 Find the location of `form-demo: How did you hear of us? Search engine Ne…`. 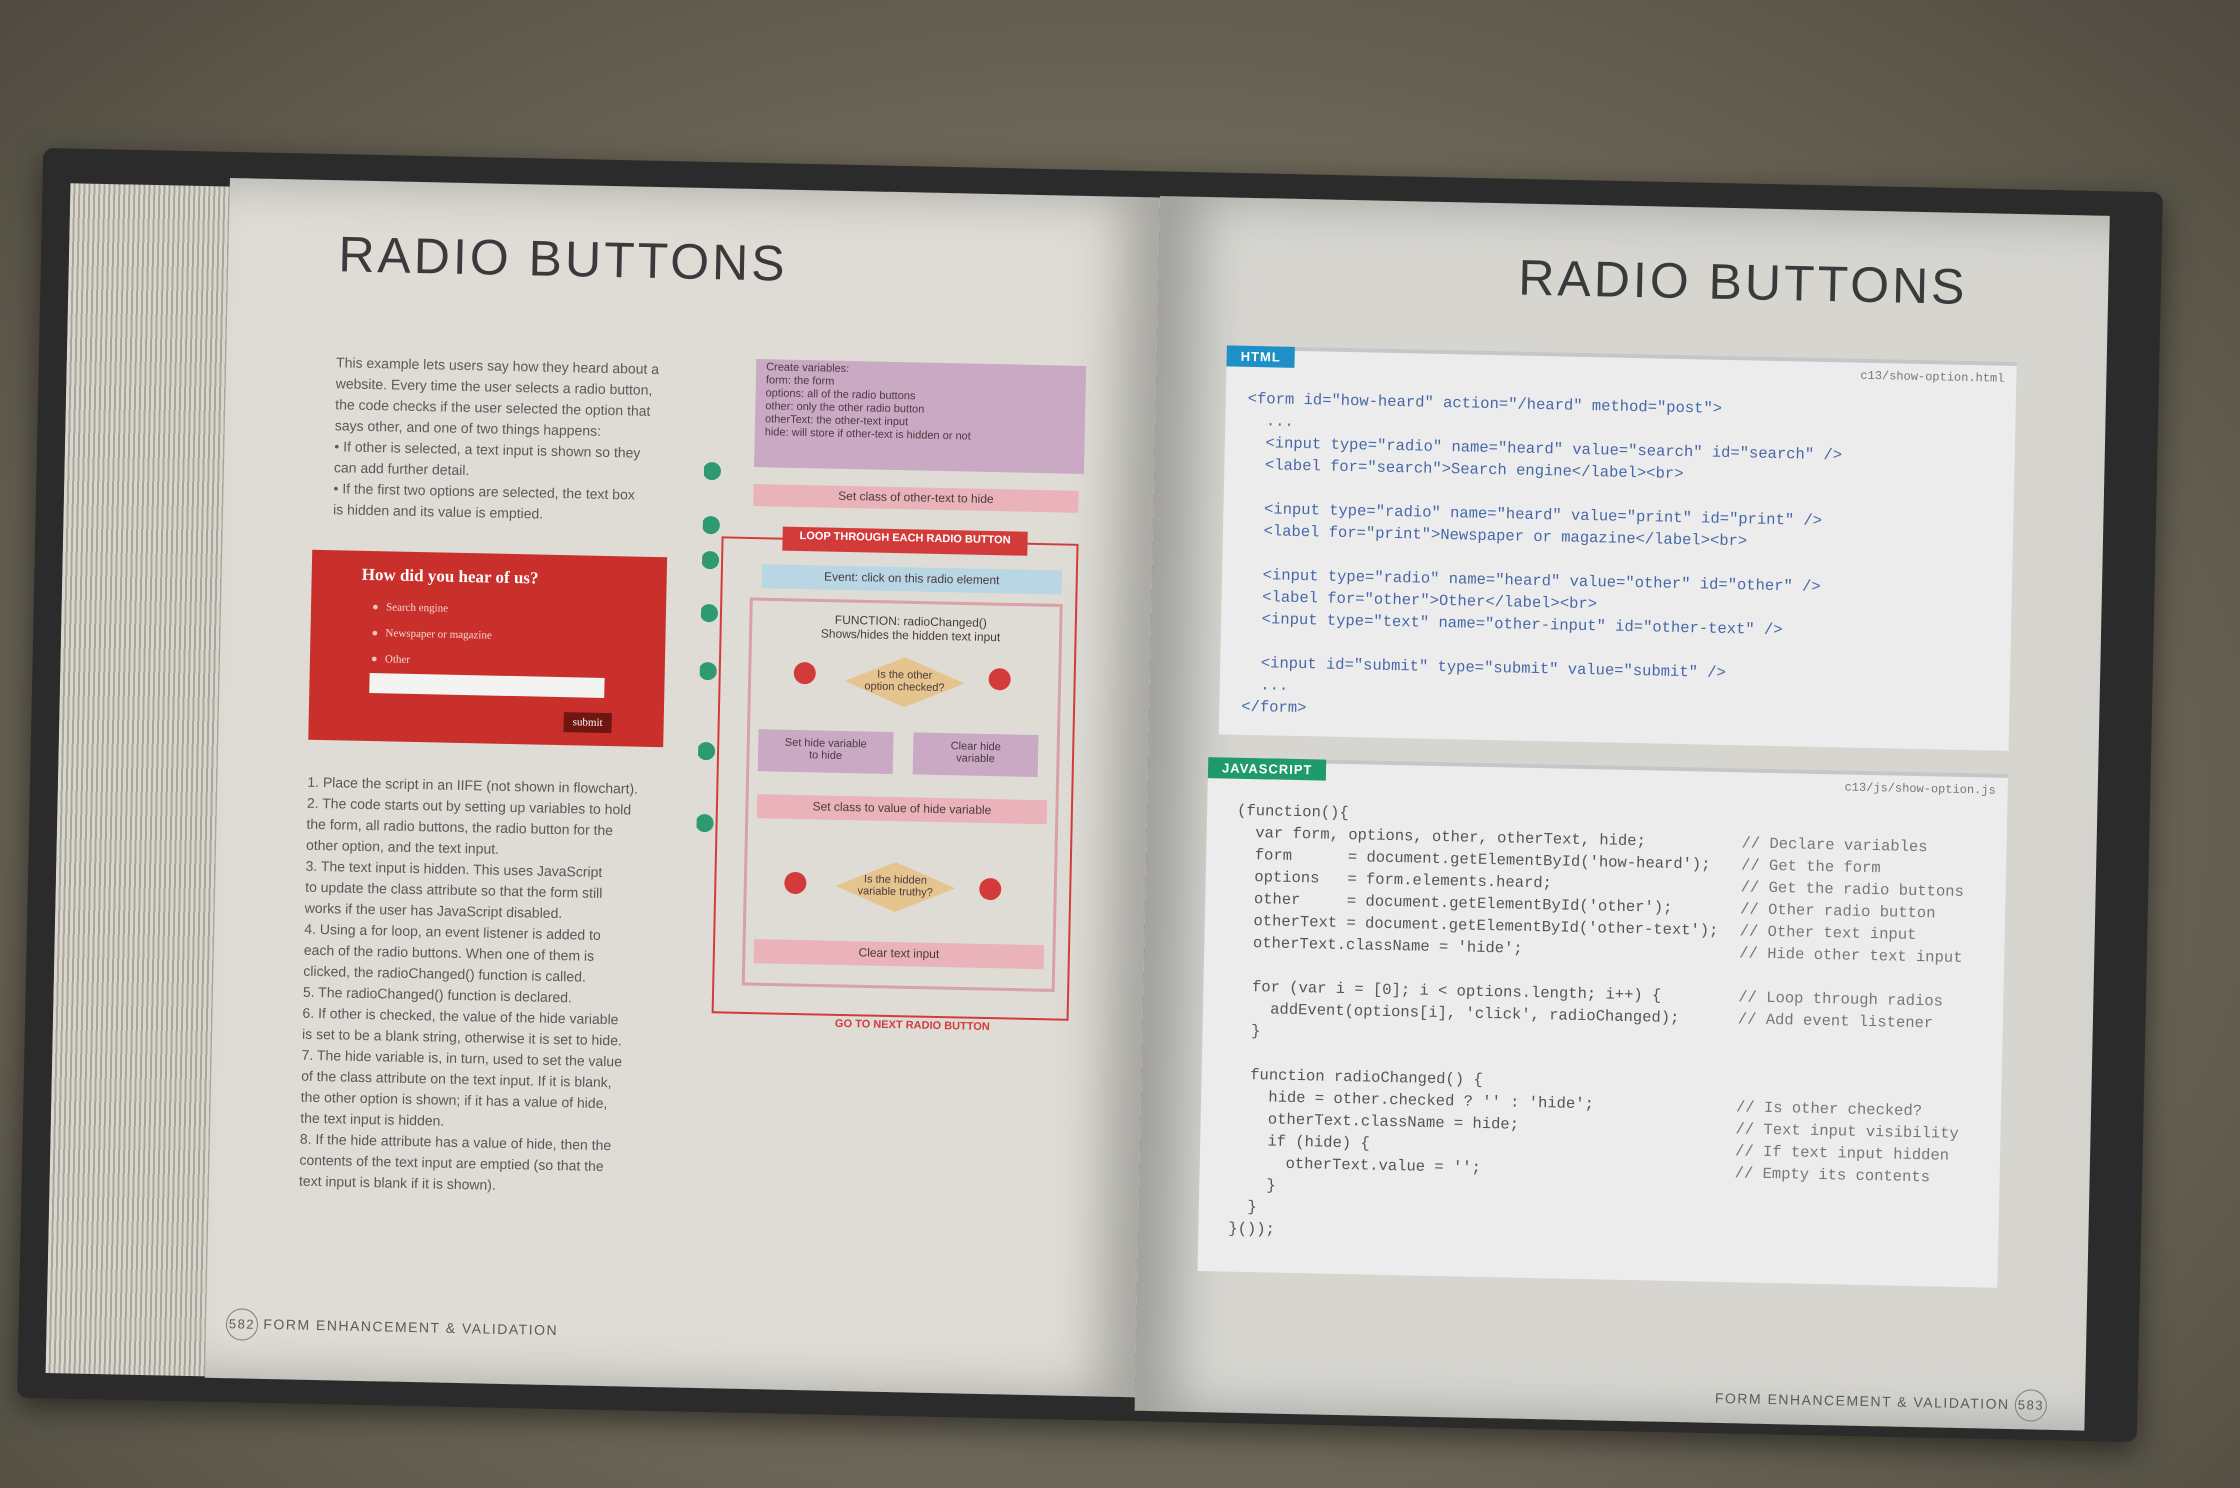

form-demo: How did you hear of us? Search engine Ne… is located at coordinates (488, 648).